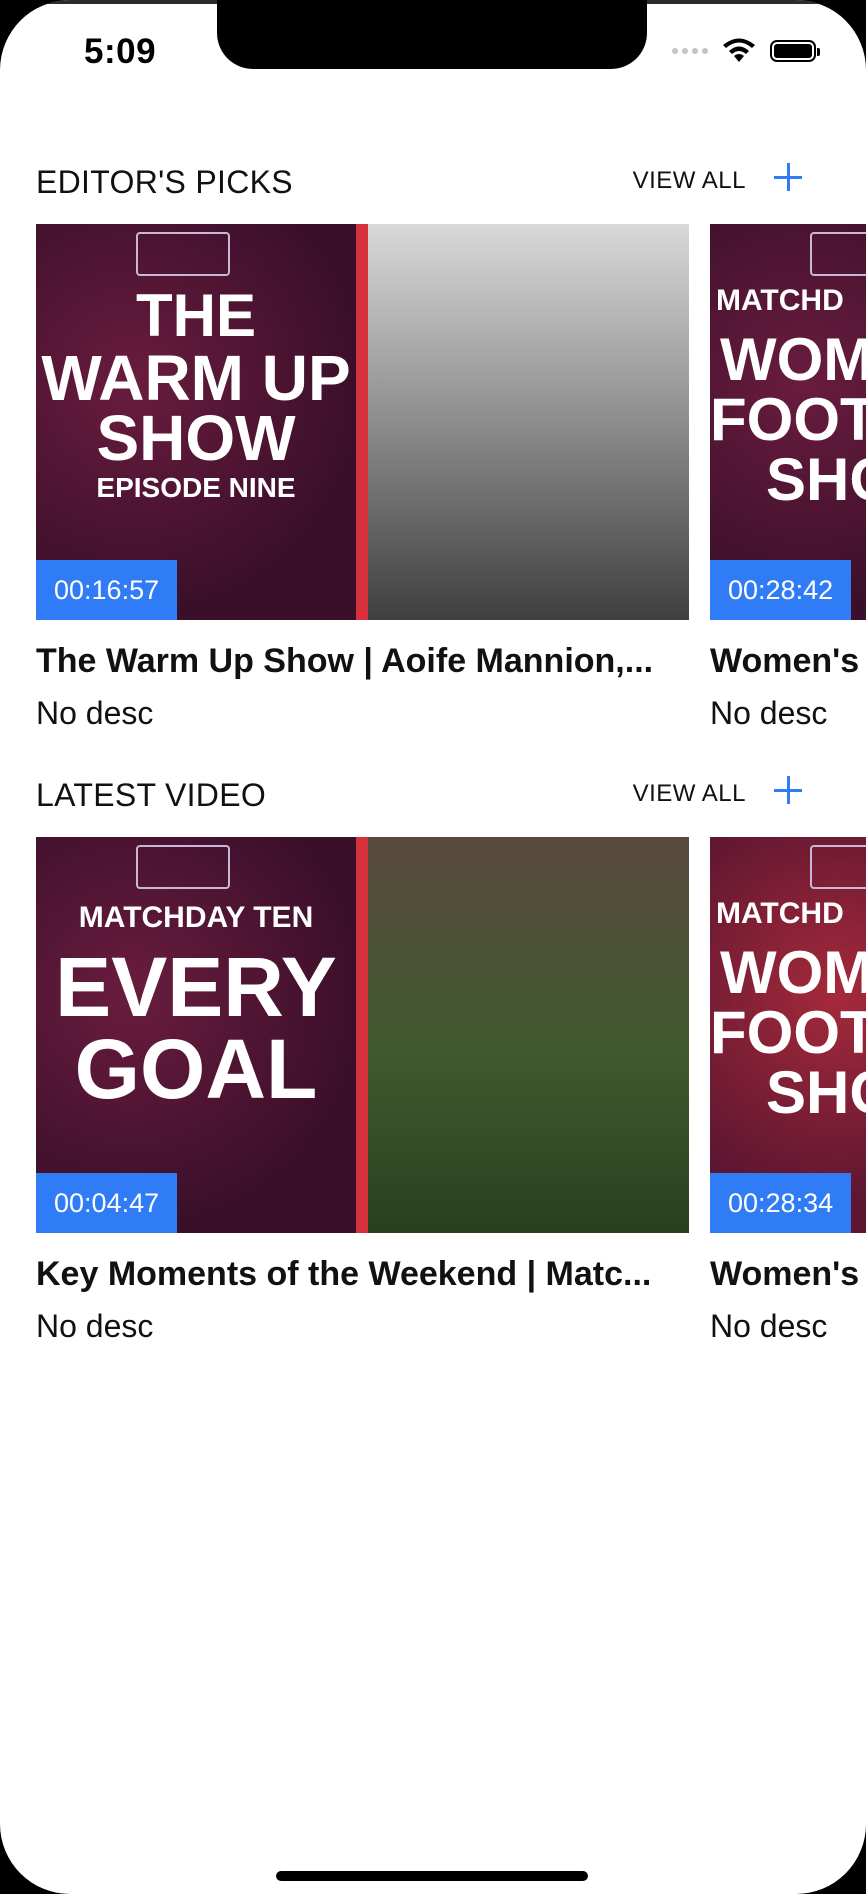 The image size is (866, 1894). What do you see at coordinates (120, 51) in the screenshot?
I see `status-time: 5:09` at bounding box center [120, 51].